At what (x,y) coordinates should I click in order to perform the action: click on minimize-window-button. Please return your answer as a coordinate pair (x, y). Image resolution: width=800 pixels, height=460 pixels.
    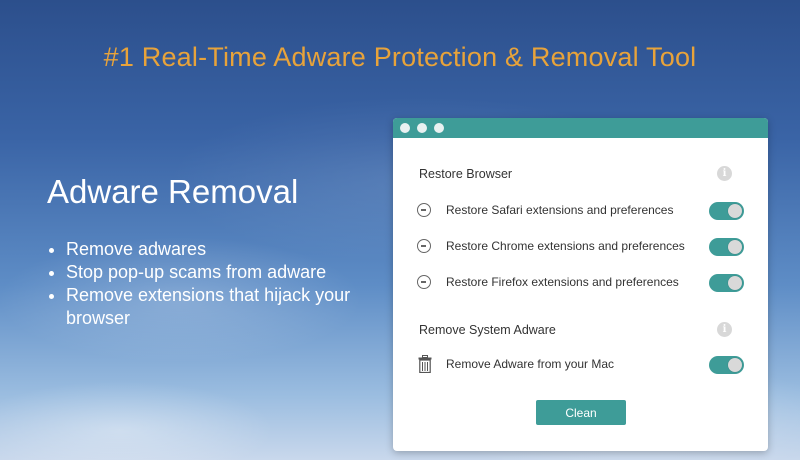
    Looking at the image, I should click on (422, 128).